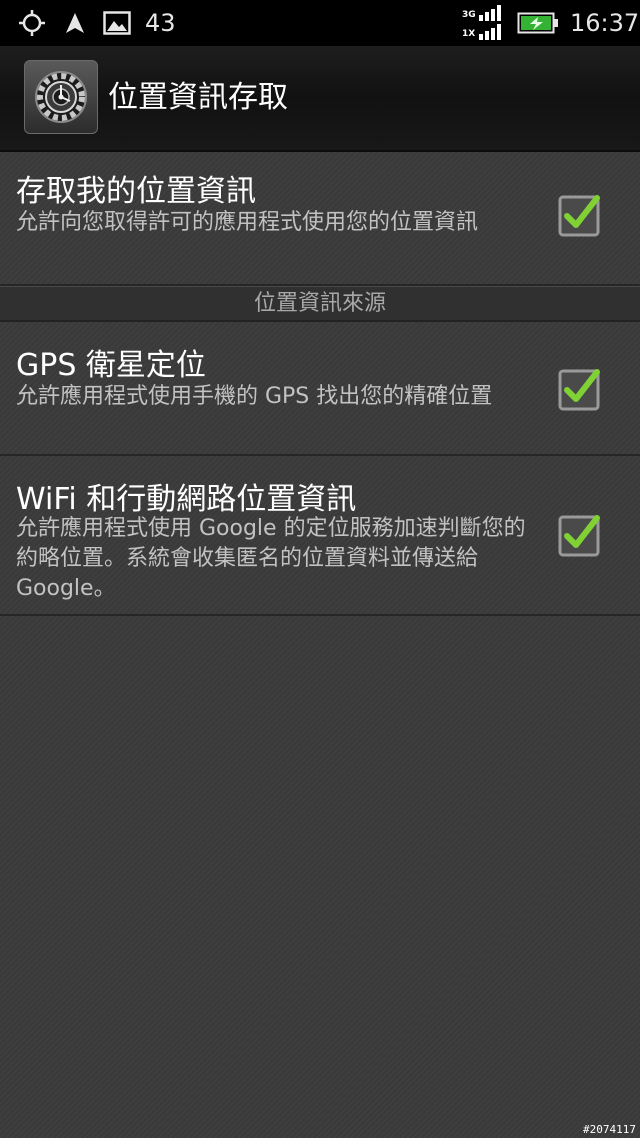 This screenshot has height=1138, width=640. I want to click on signal-1x-icon, so click(491, 32).